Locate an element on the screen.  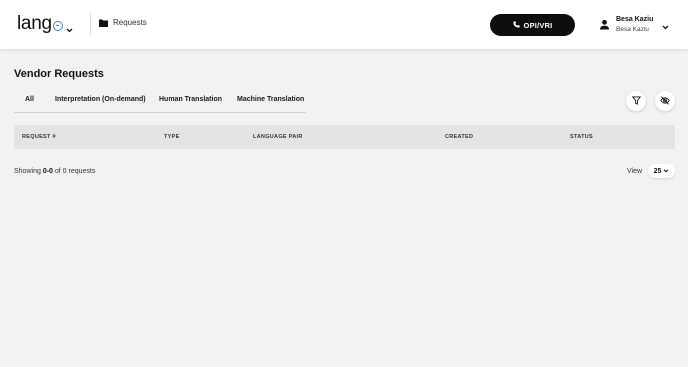
eye-off-icon is located at coordinates (665, 101).